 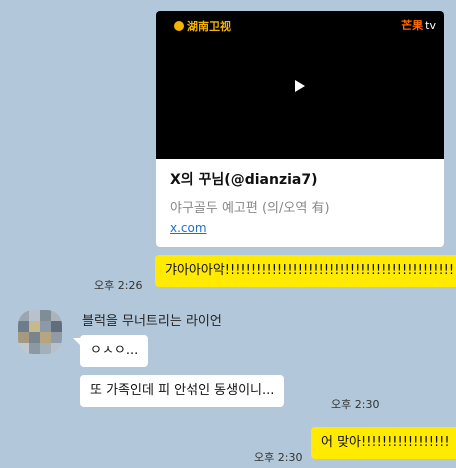 I want to click on channel-logo: 湖南卫视, so click(x=202, y=26).